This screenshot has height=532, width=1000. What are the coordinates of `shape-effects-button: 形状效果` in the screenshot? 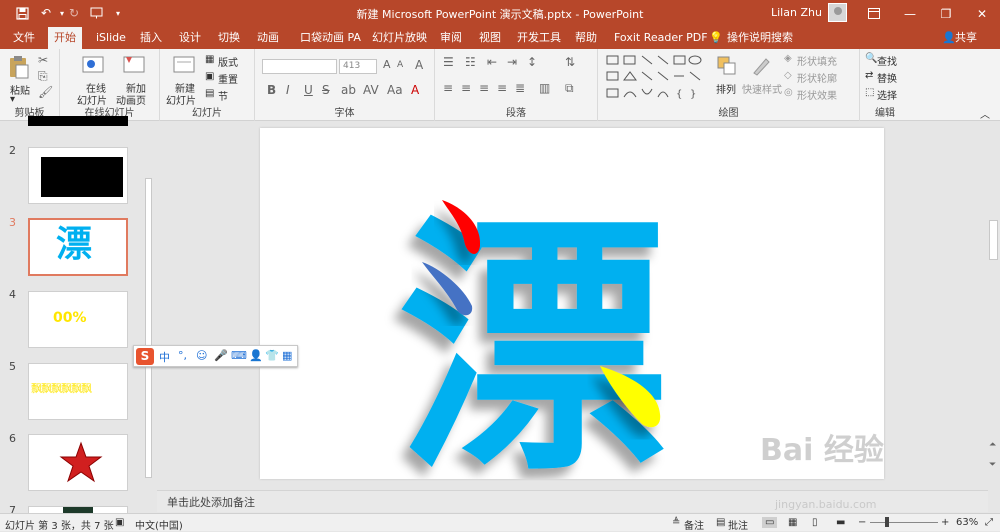 It's located at (817, 94).